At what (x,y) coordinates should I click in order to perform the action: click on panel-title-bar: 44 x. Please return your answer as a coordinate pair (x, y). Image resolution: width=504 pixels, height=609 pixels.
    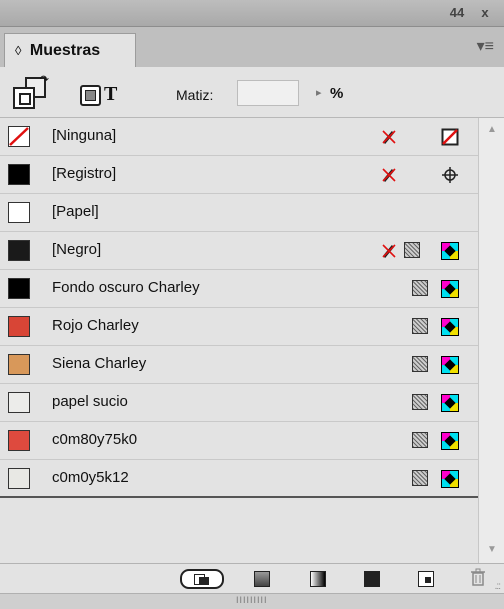
    Looking at the image, I should click on (252, 13).